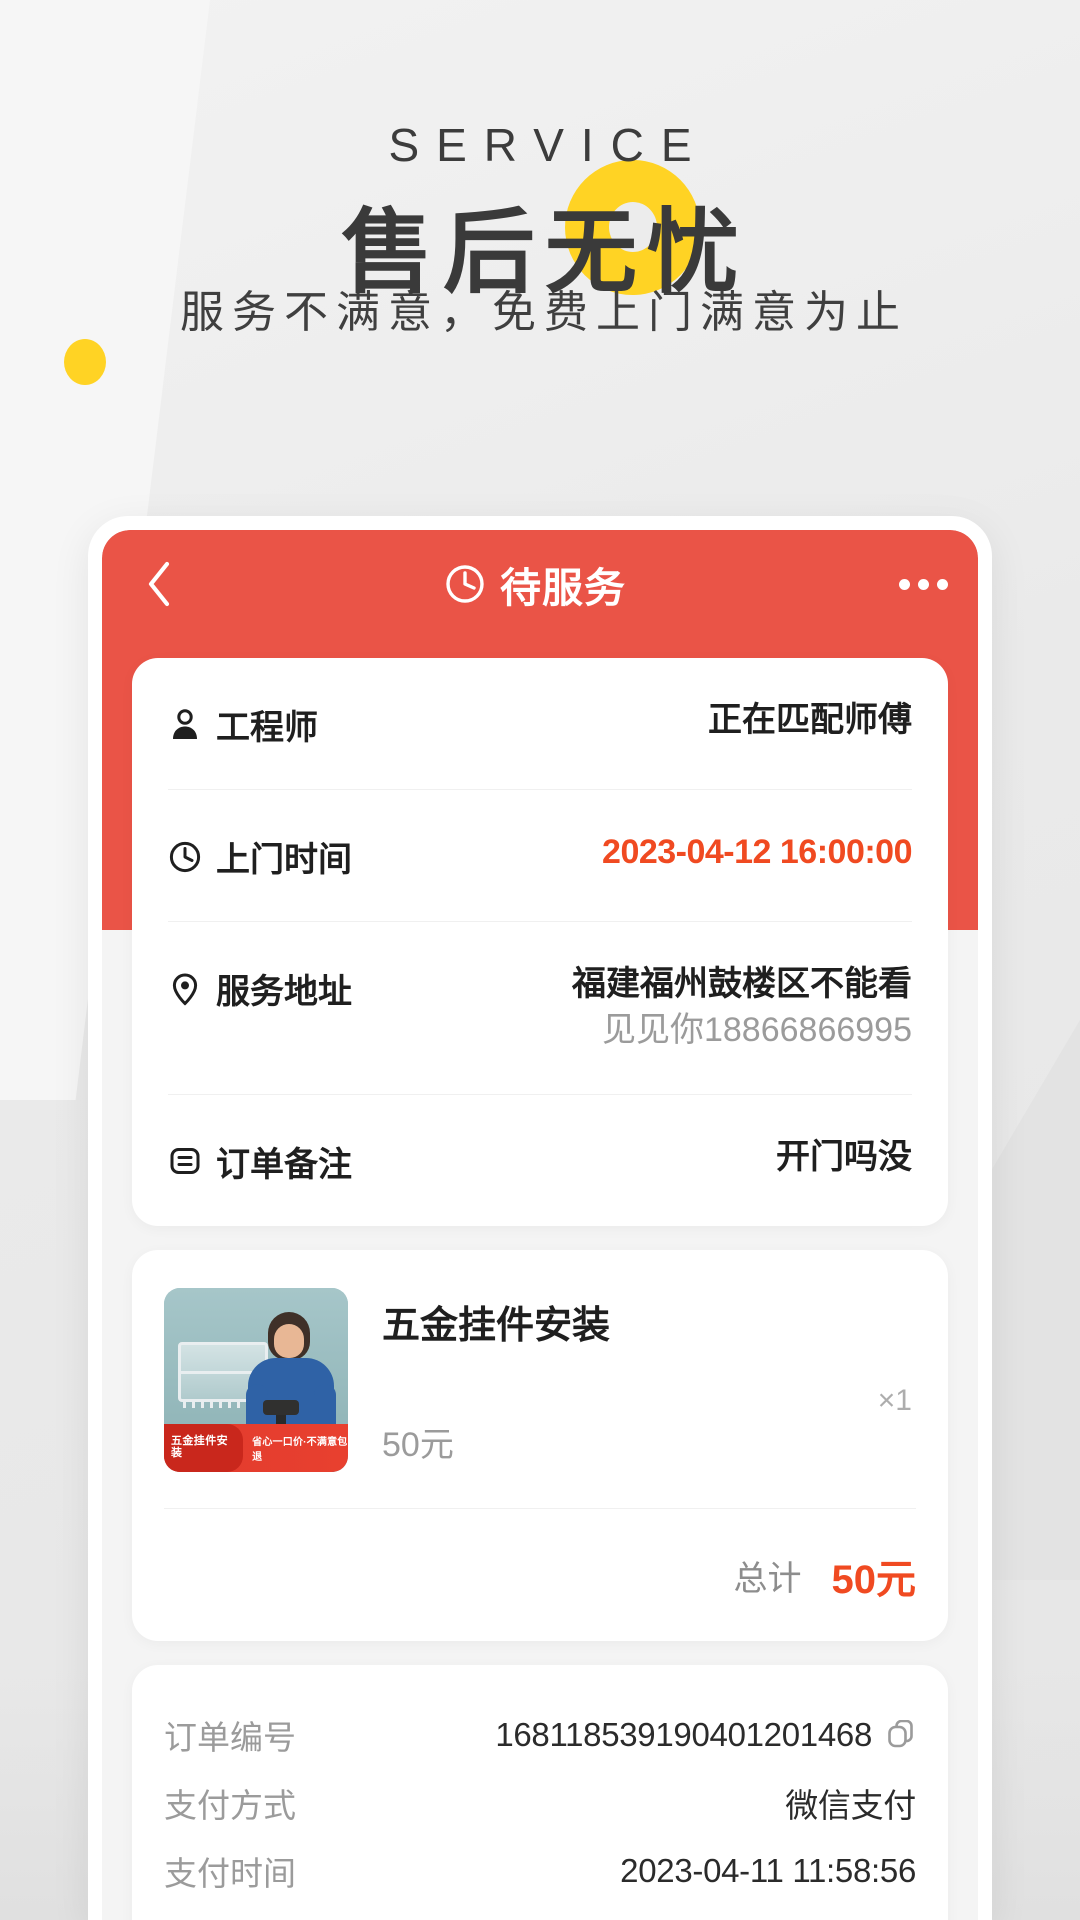  What do you see at coordinates (810, 720) in the screenshot?
I see `info-value: 正在匹配师傅` at bounding box center [810, 720].